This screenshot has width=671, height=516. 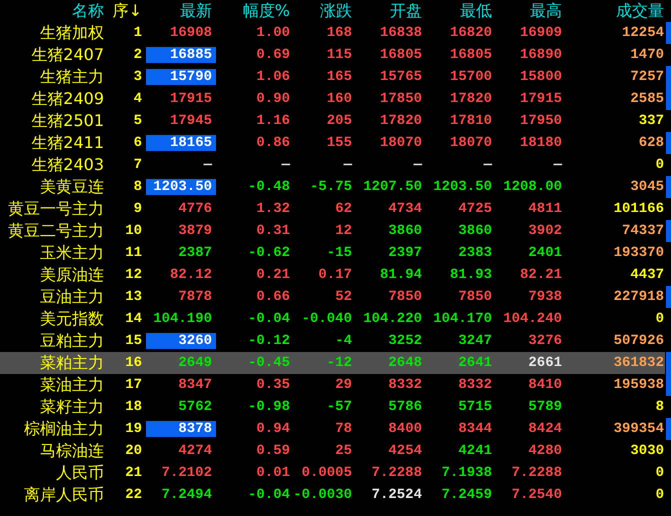 What do you see at coordinates (400, 55) in the screenshot?
I see `open-price: 16805` at bounding box center [400, 55].